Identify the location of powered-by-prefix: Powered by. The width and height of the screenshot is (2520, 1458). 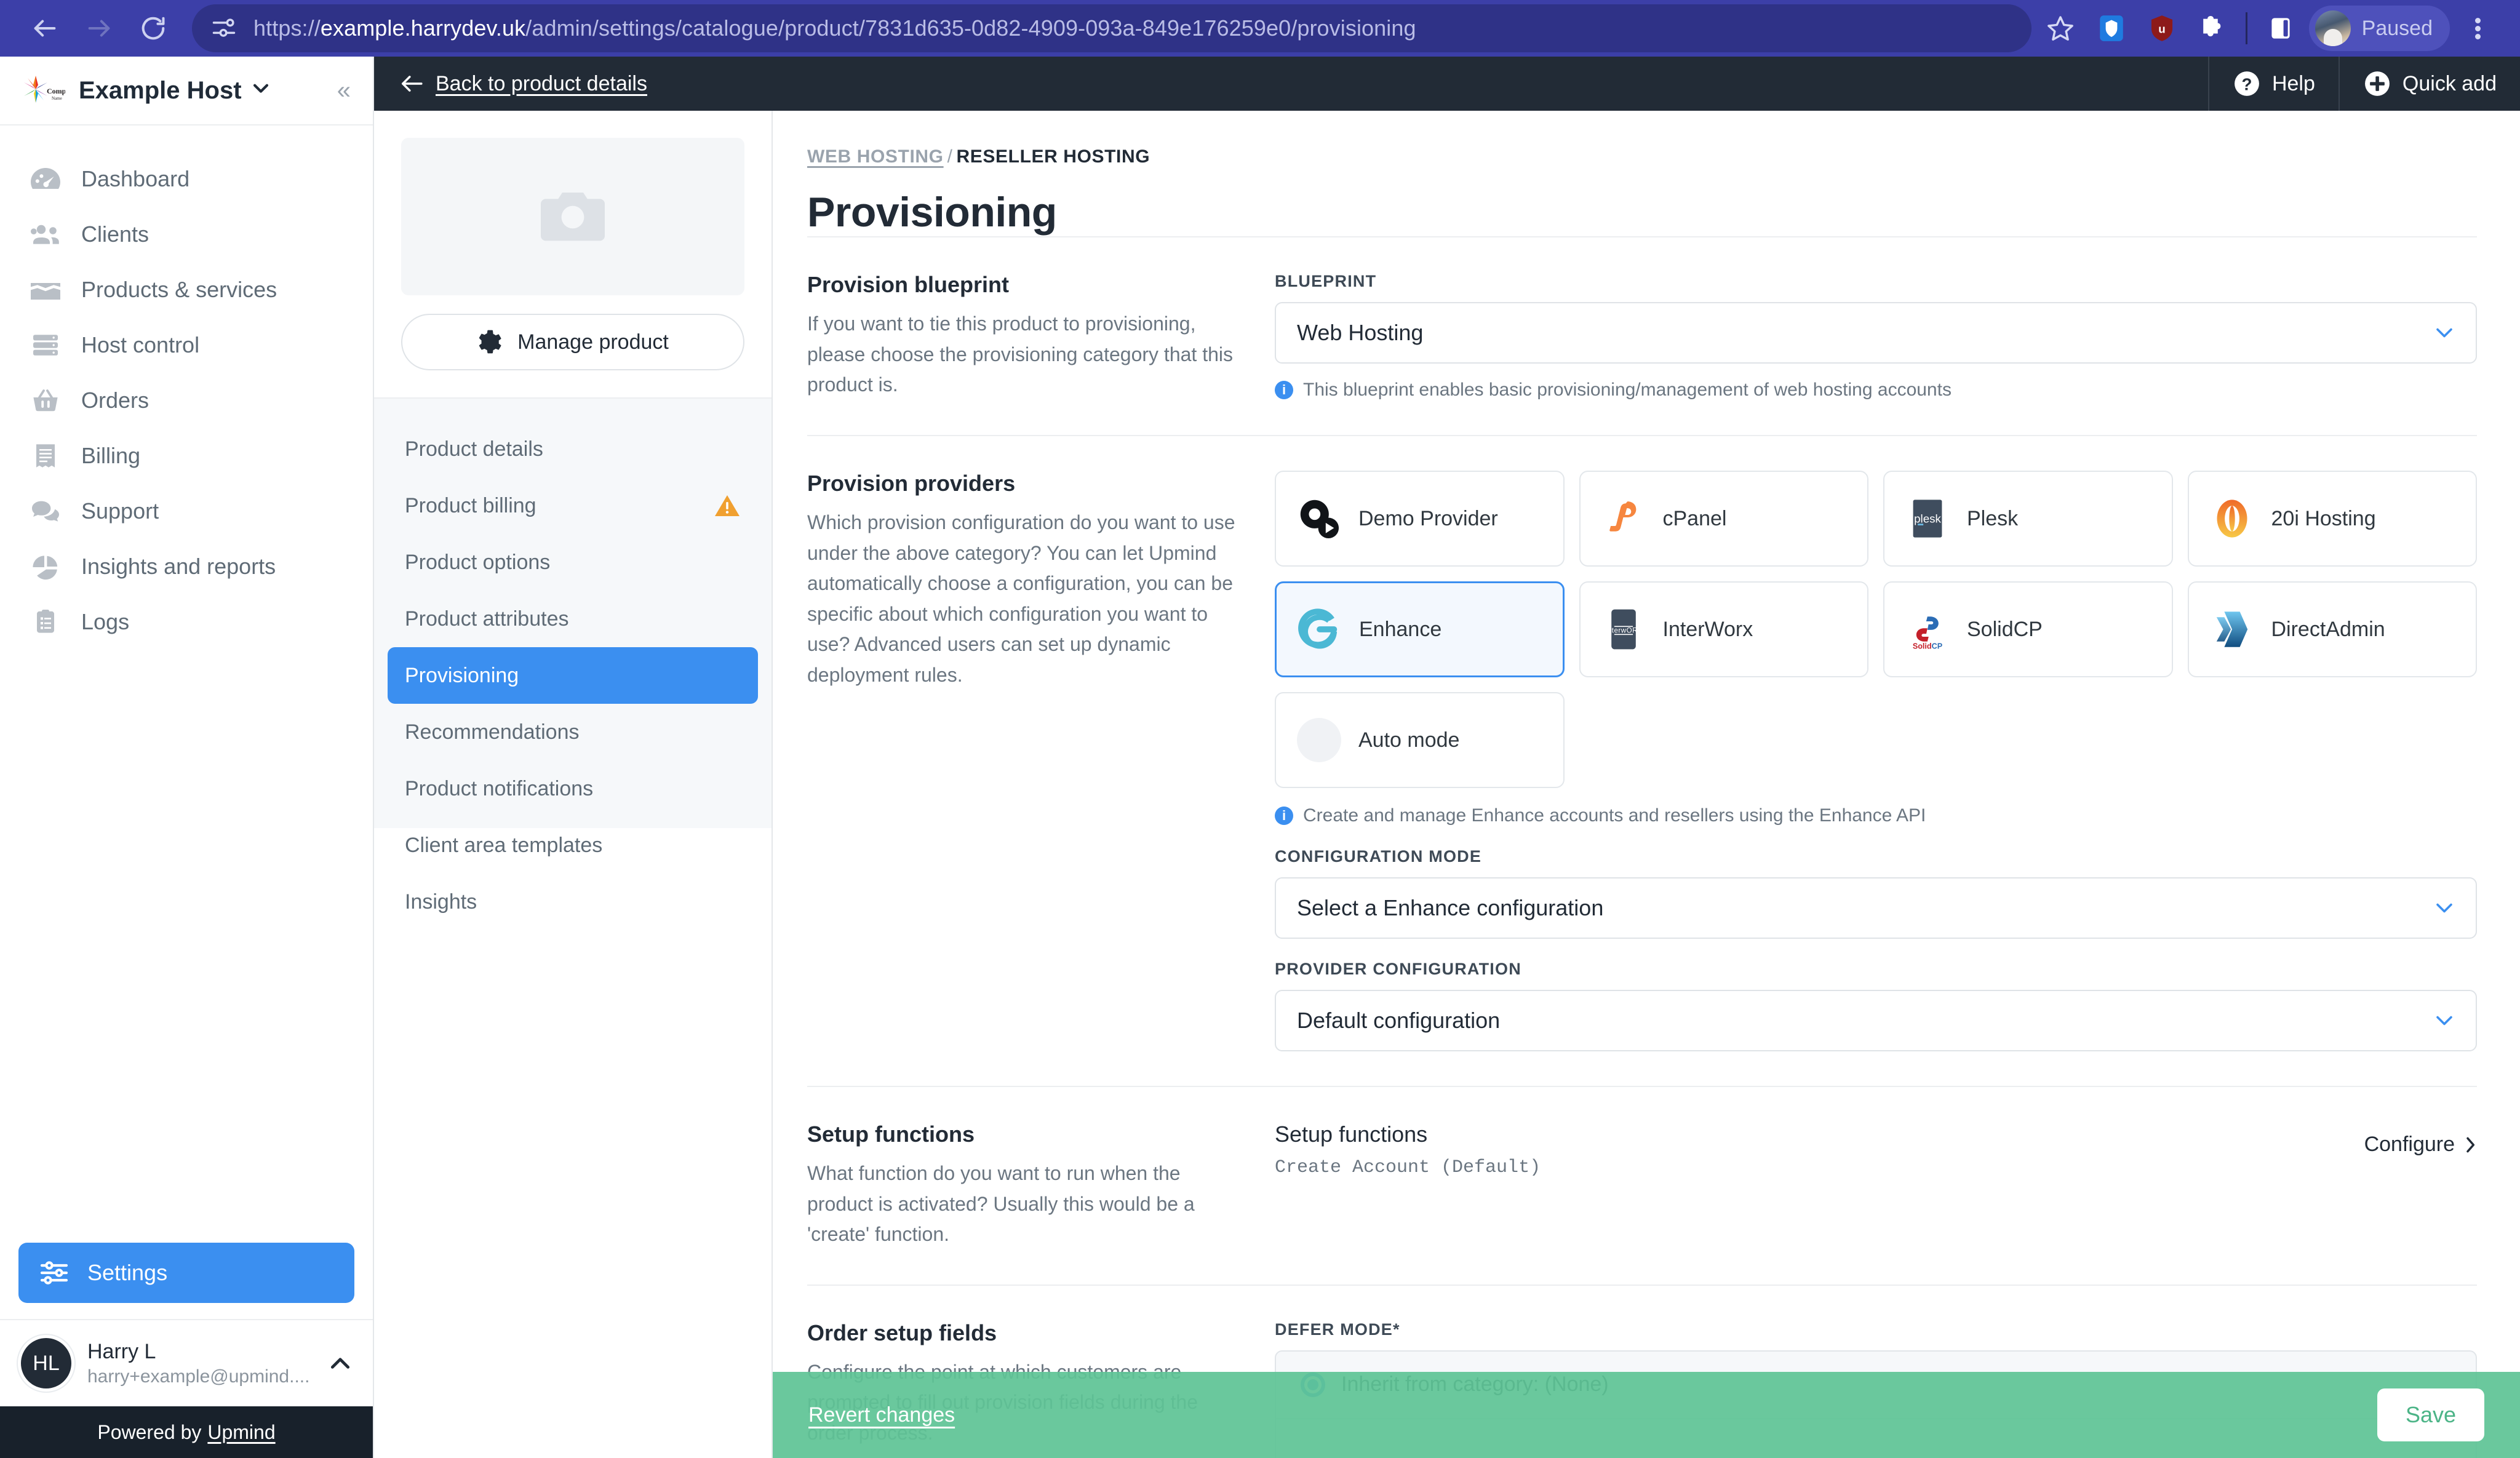
(149, 1431).